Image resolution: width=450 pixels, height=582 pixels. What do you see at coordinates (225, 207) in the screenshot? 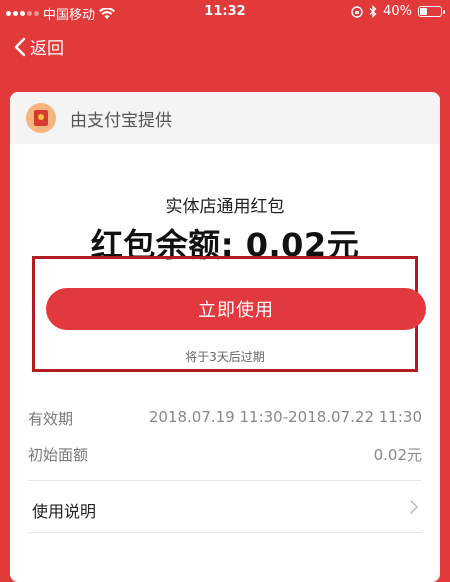
I see `envelope-title: 实体店通用红包` at bounding box center [225, 207].